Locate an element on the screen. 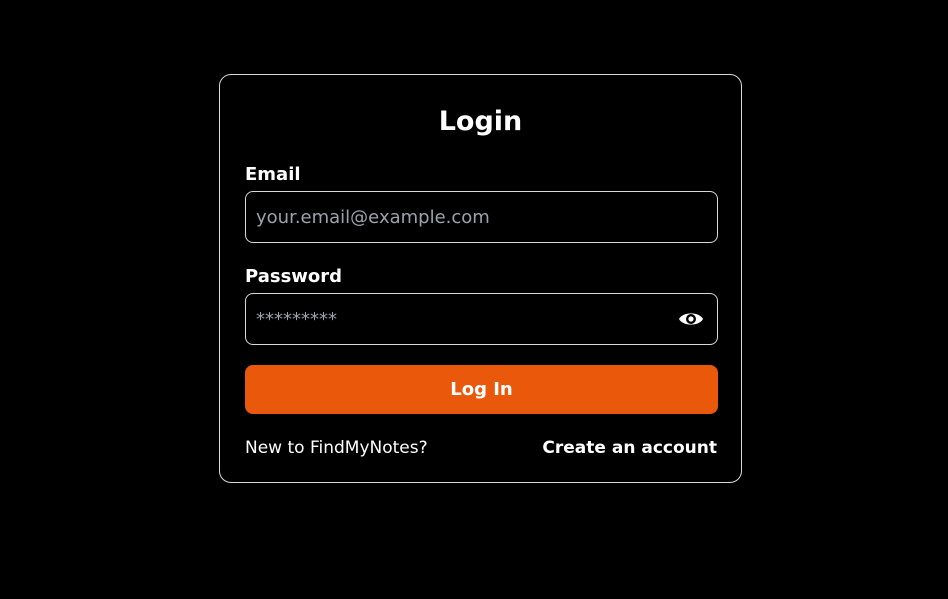 The height and width of the screenshot is (599, 948). password-label: Password is located at coordinates (294, 276).